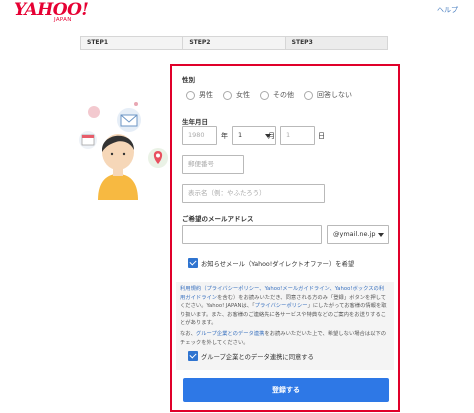 The image size is (474, 413). What do you see at coordinates (94, 112) in the screenshot?
I see `background-dot-icon` at bounding box center [94, 112].